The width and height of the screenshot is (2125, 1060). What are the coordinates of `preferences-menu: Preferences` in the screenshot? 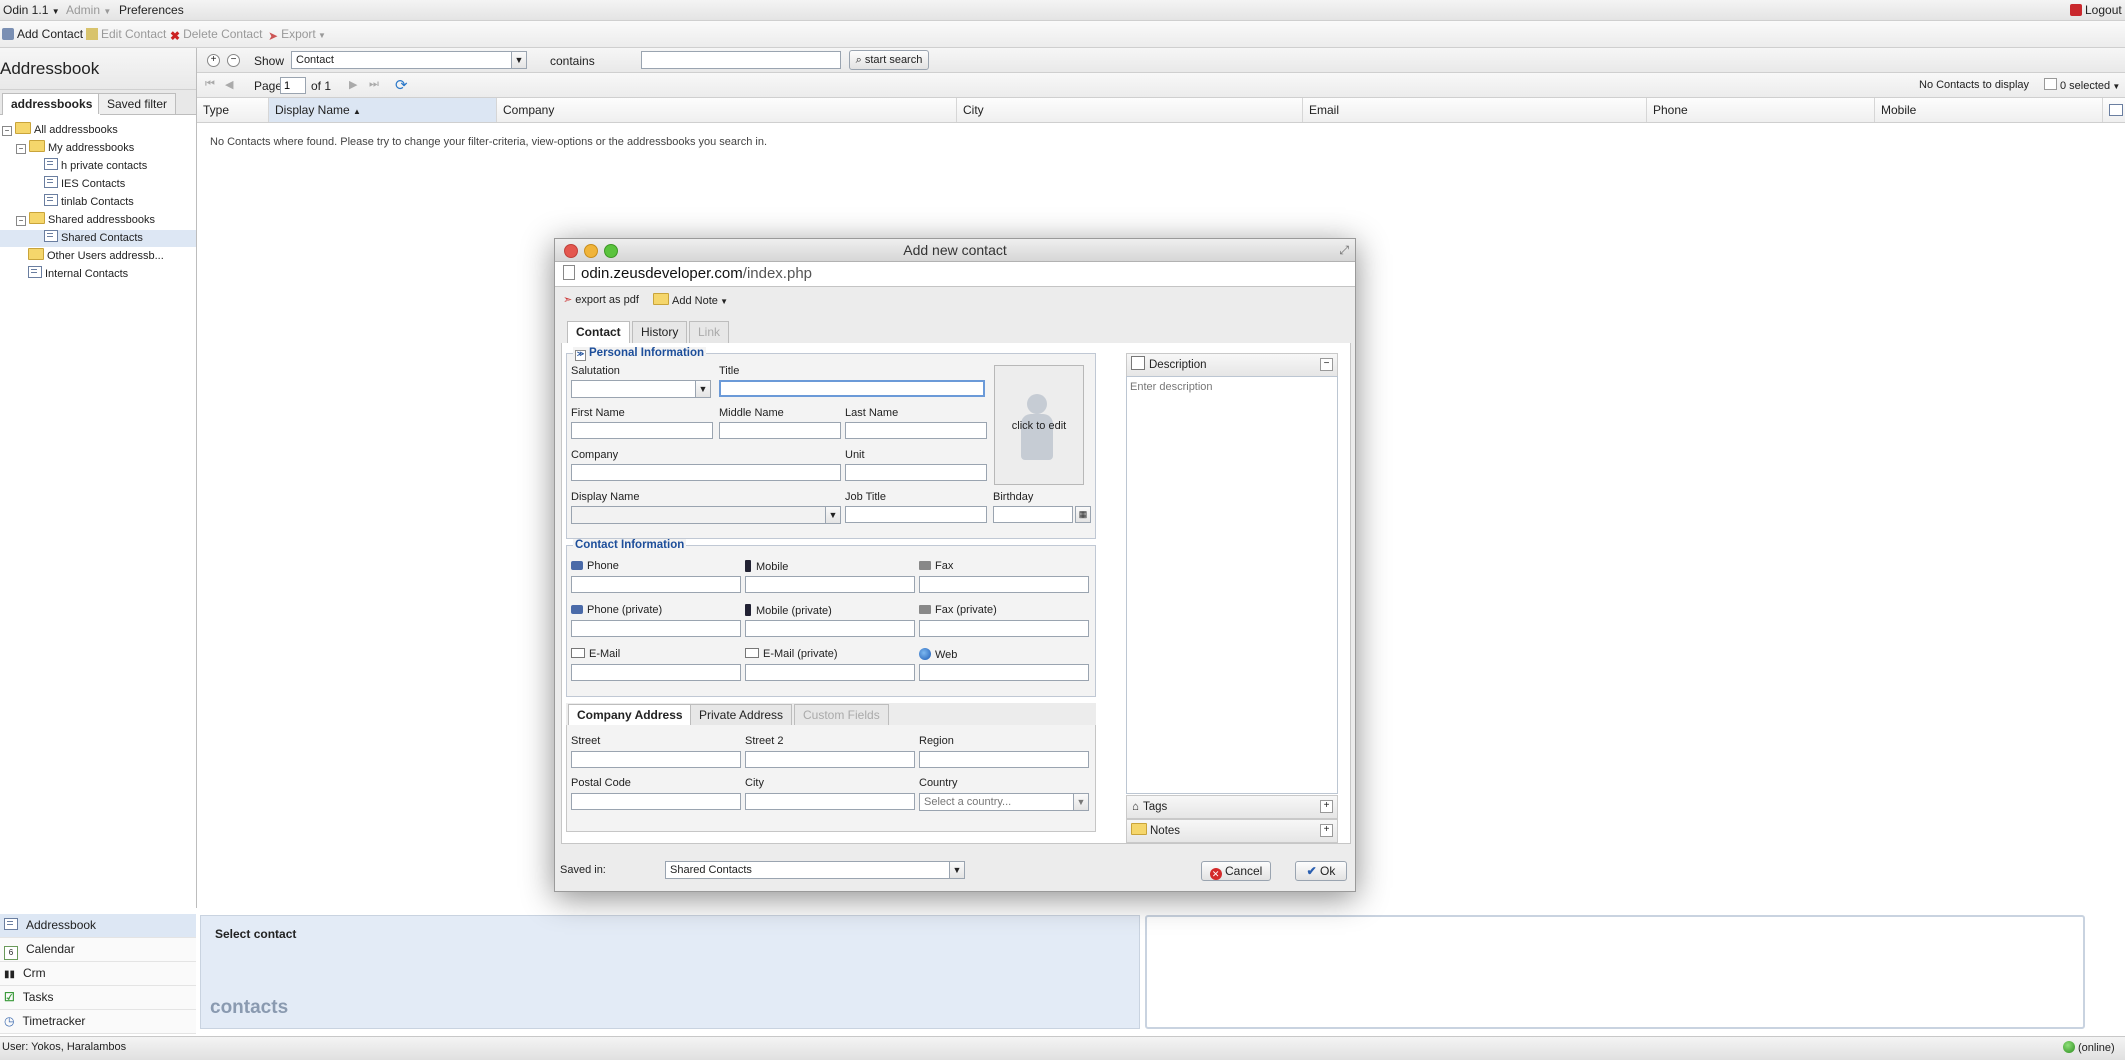 It's located at (151, 10).